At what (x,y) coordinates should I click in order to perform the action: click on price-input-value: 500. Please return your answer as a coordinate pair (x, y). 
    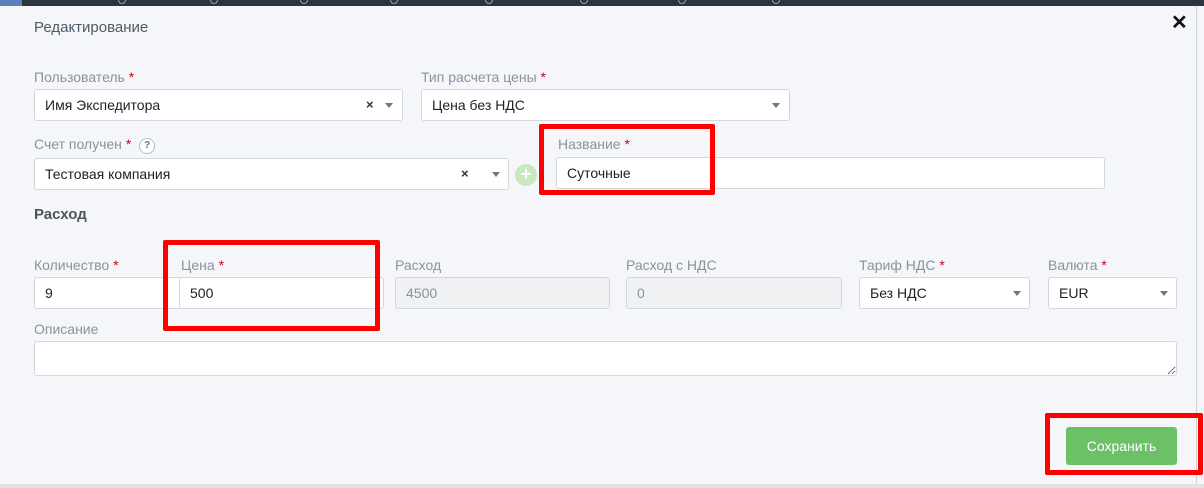
    Looking at the image, I should click on (202, 293).